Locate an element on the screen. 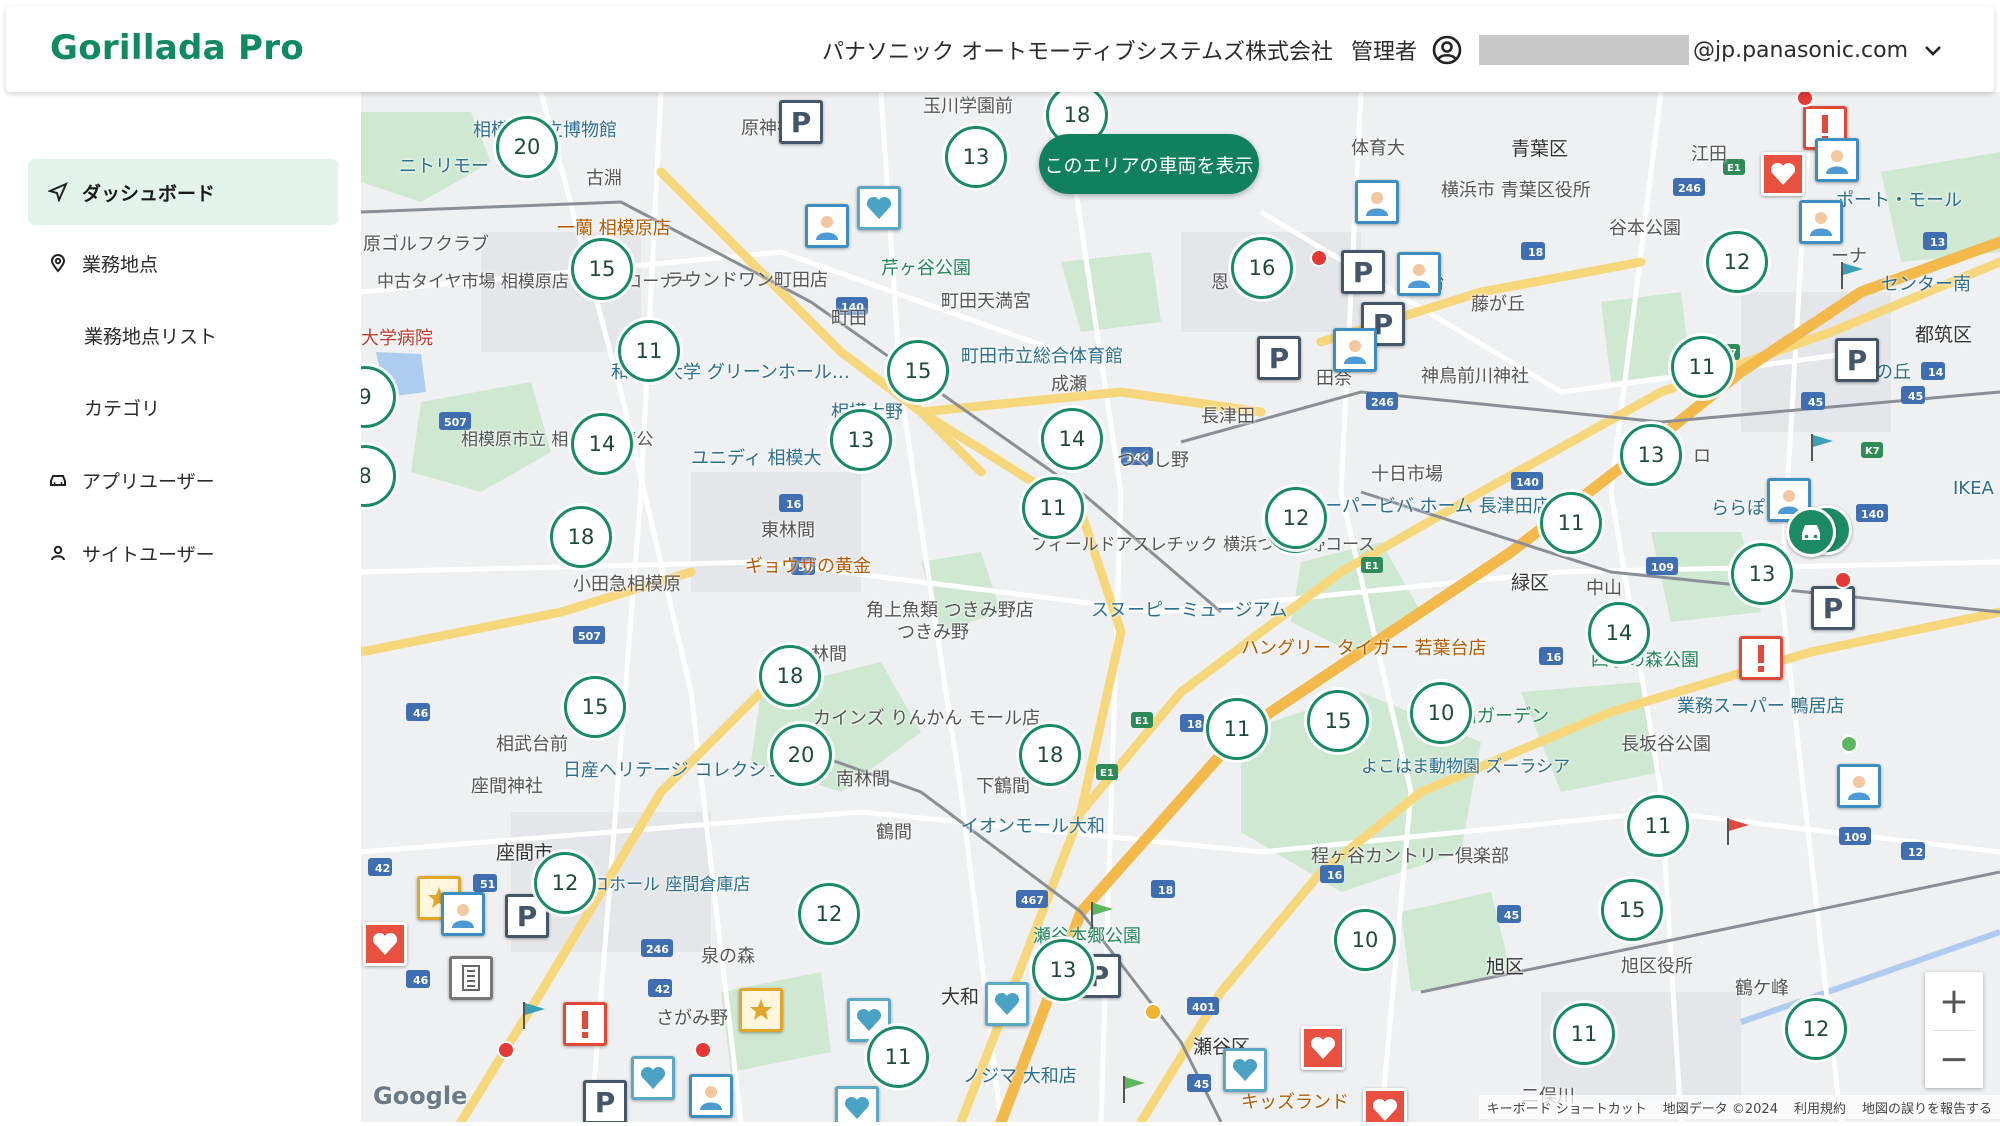  company-name: パナソニック オートモーティブシステムズ株式会社 is located at coordinates (1077, 52).